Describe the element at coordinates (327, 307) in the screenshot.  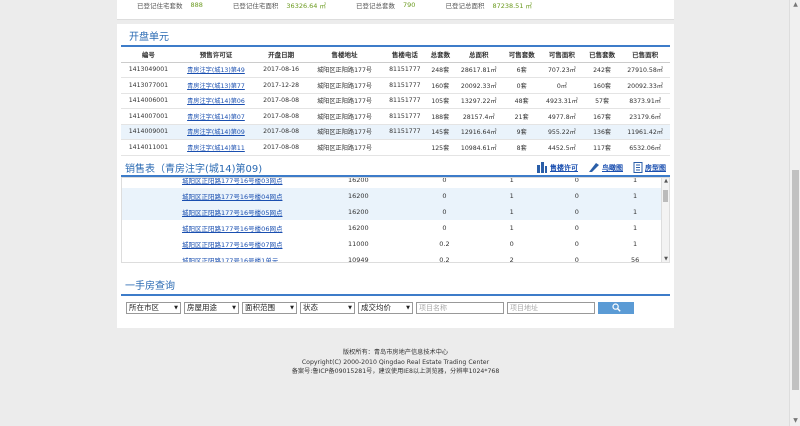
I see `status-select: 状态 ▼` at that location.